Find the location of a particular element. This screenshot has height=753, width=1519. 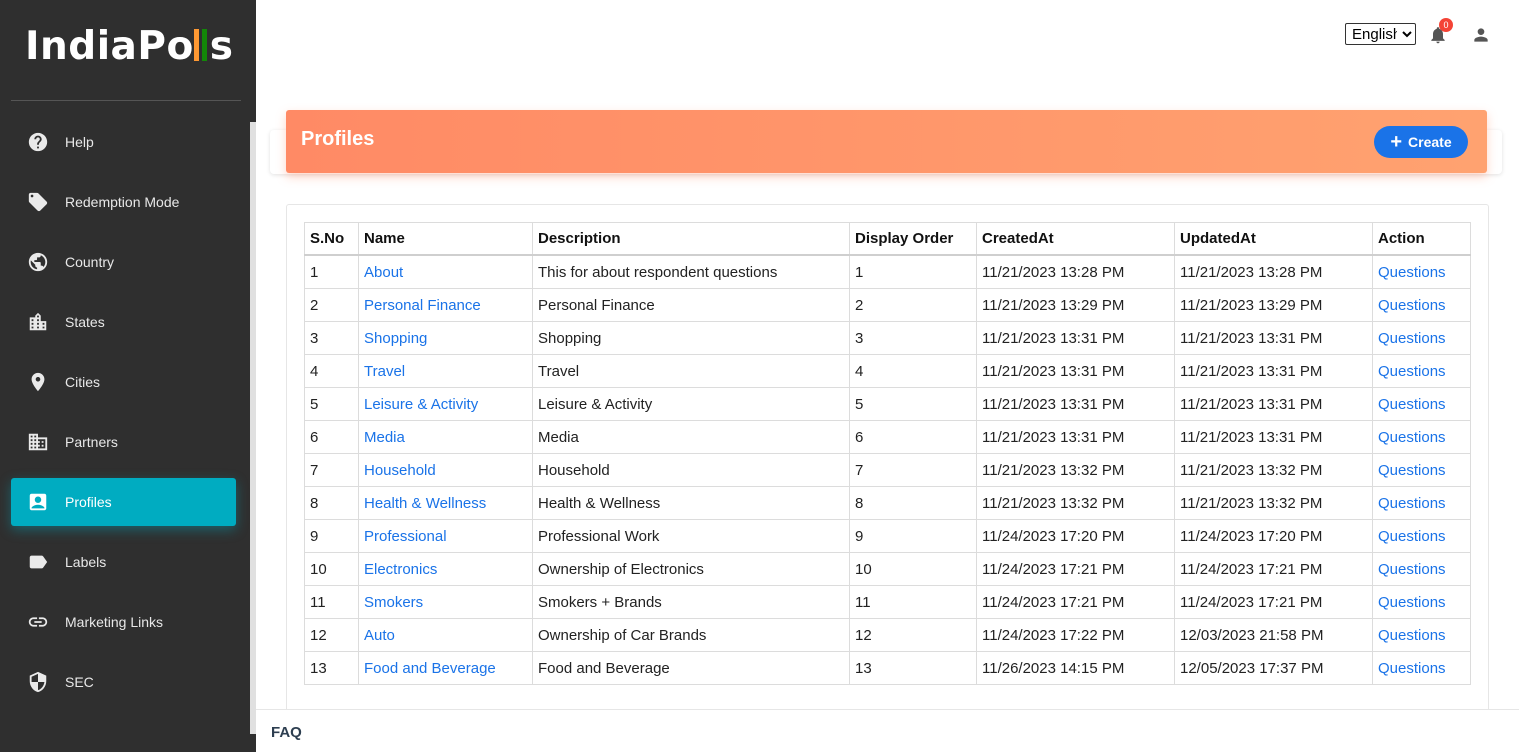

sidebar-item-redemption-mode: Redemption Mode is located at coordinates (123, 202).